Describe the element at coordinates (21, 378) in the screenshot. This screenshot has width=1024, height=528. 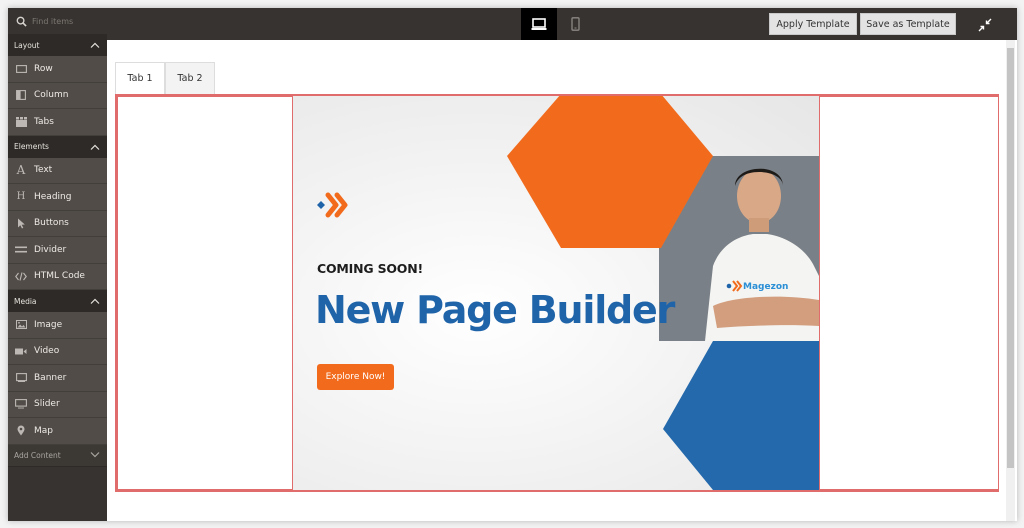
I see `banner-icon` at that location.